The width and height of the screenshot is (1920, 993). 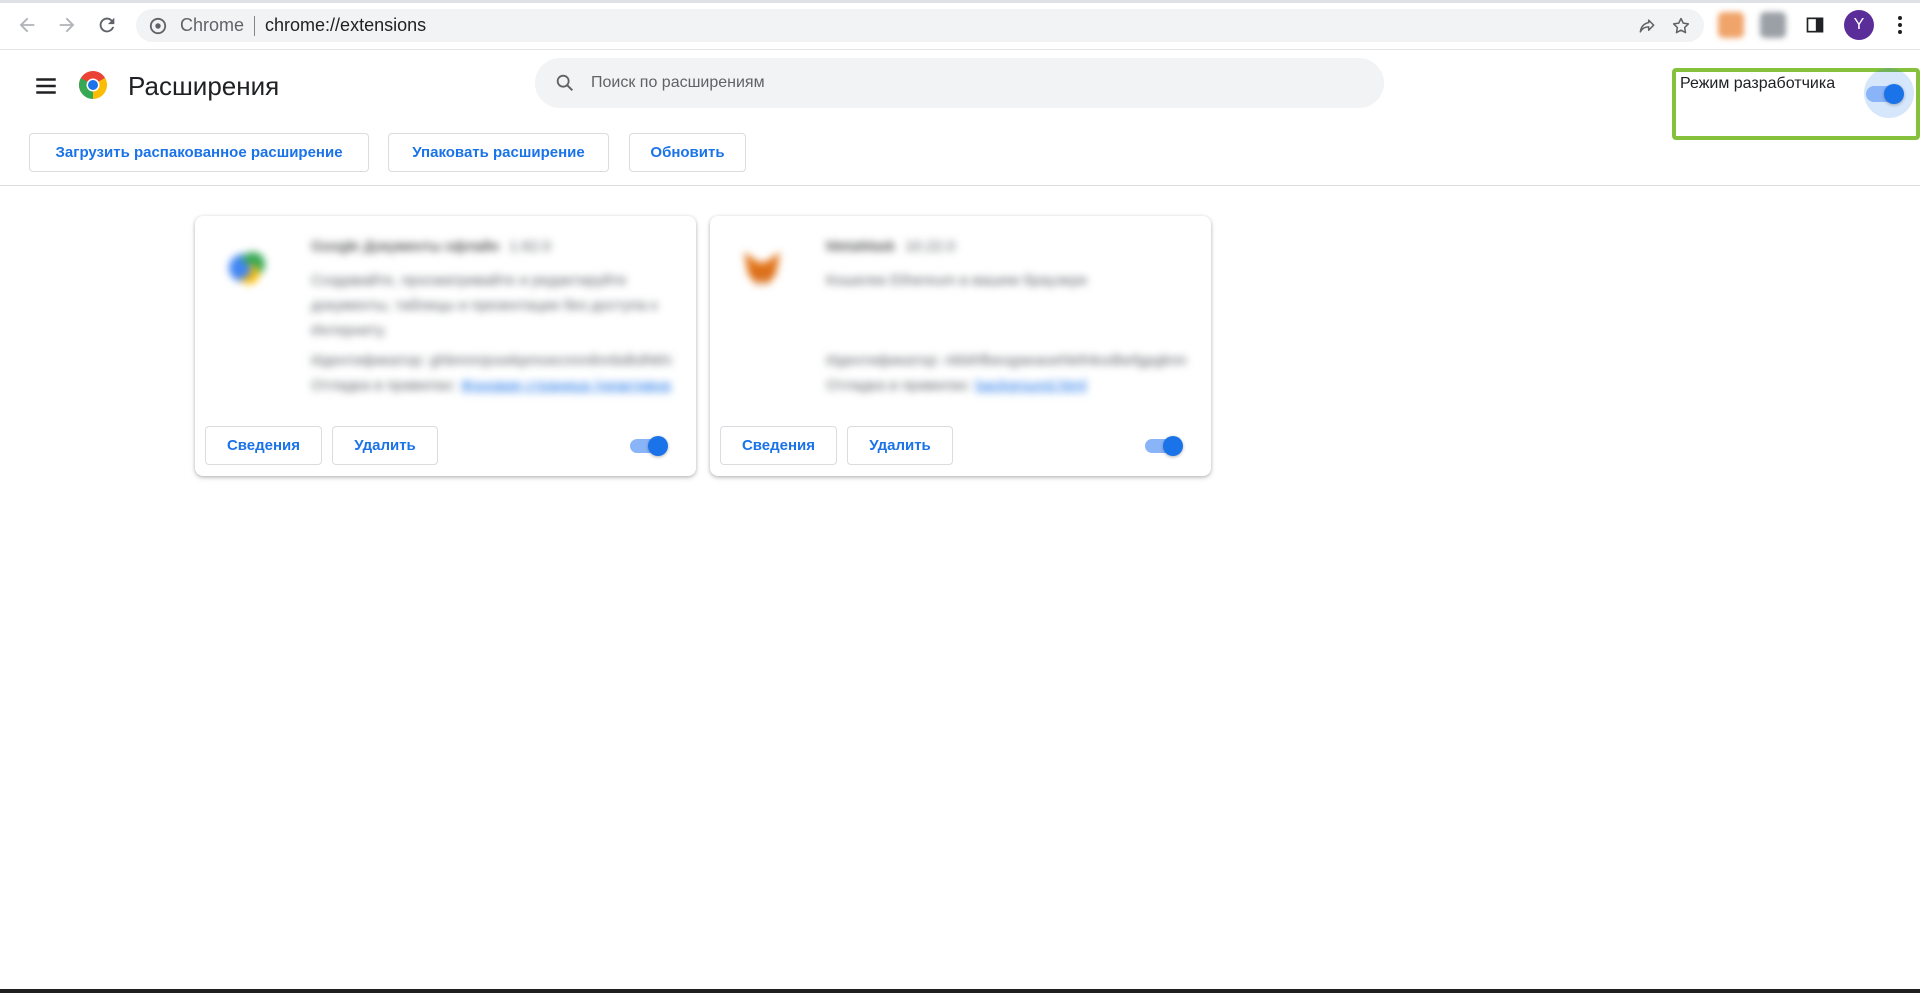 I want to click on arrow-right-icon, so click(x=67, y=25).